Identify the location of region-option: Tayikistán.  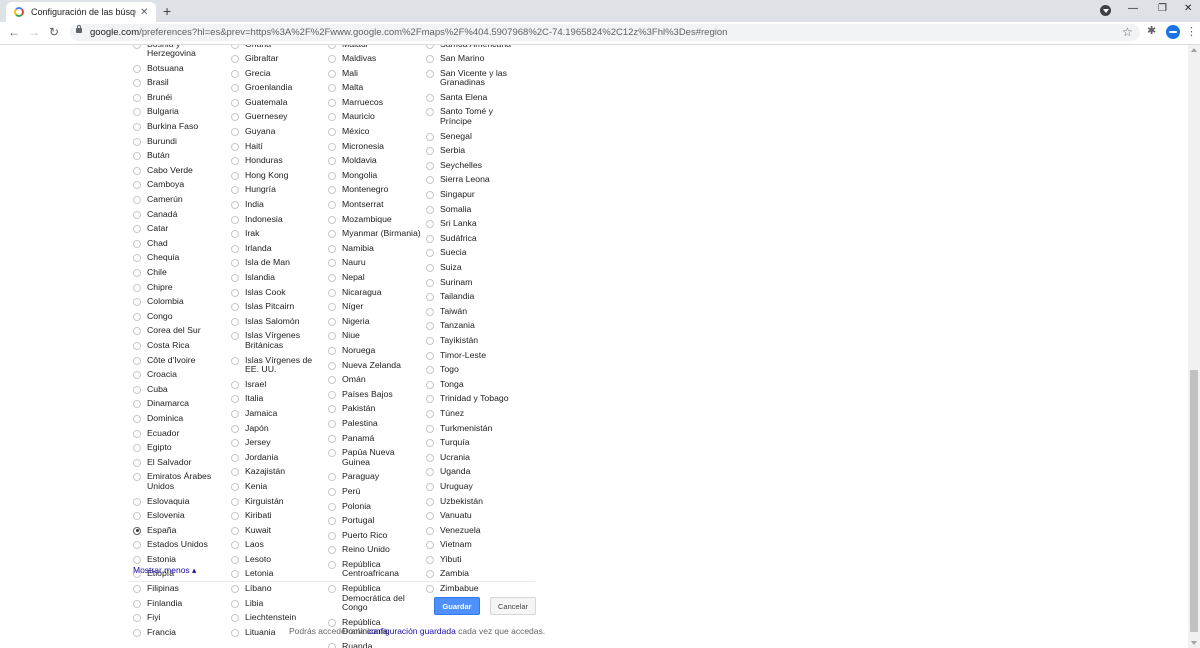
(473, 340).